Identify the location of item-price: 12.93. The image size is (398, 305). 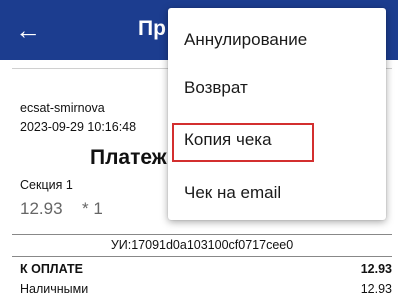
(41, 208).